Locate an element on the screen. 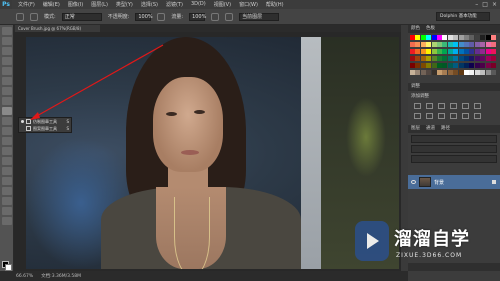 The width and height of the screenshot is (500, 281). channel-mixer-icon is located at coordinates (453, 116).